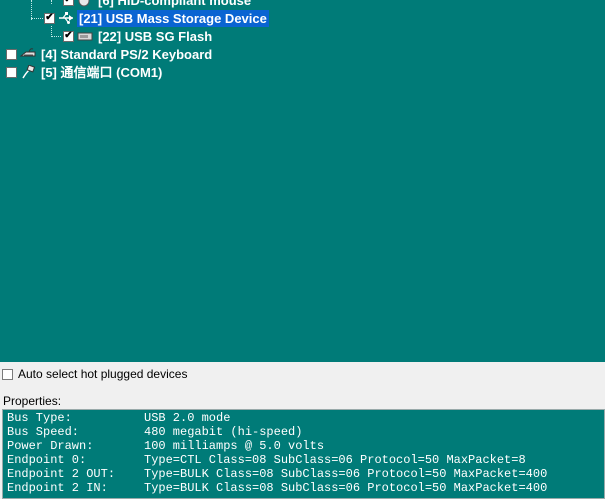 The image size is (605, 499). Describe the element at coordinates (102, 72) in the screenshot. I see `tree-item-label: [5] 通信端口 (COM1)` at that location.